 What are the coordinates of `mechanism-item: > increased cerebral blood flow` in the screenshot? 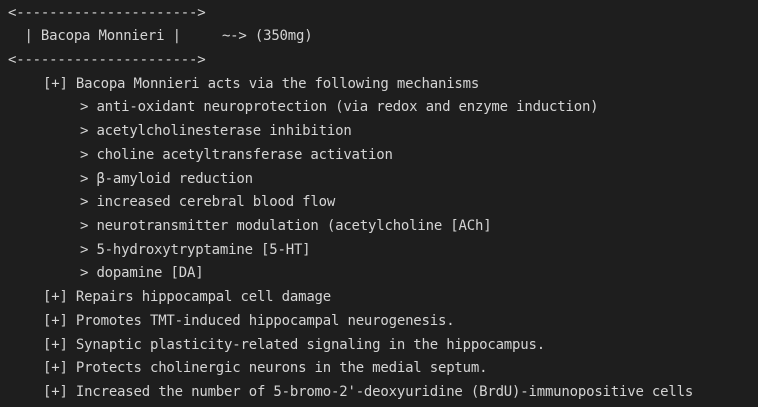 It's located at (208, 202).